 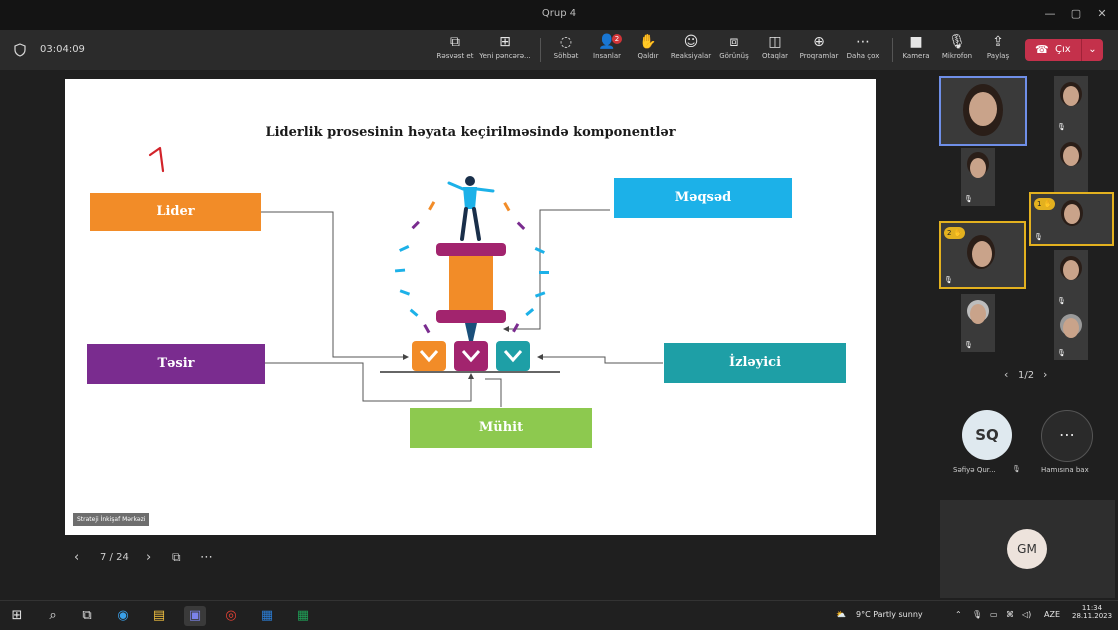 I want to click on leave-button: ☎ Çıx ⌄, so click(x=1064, y=50).